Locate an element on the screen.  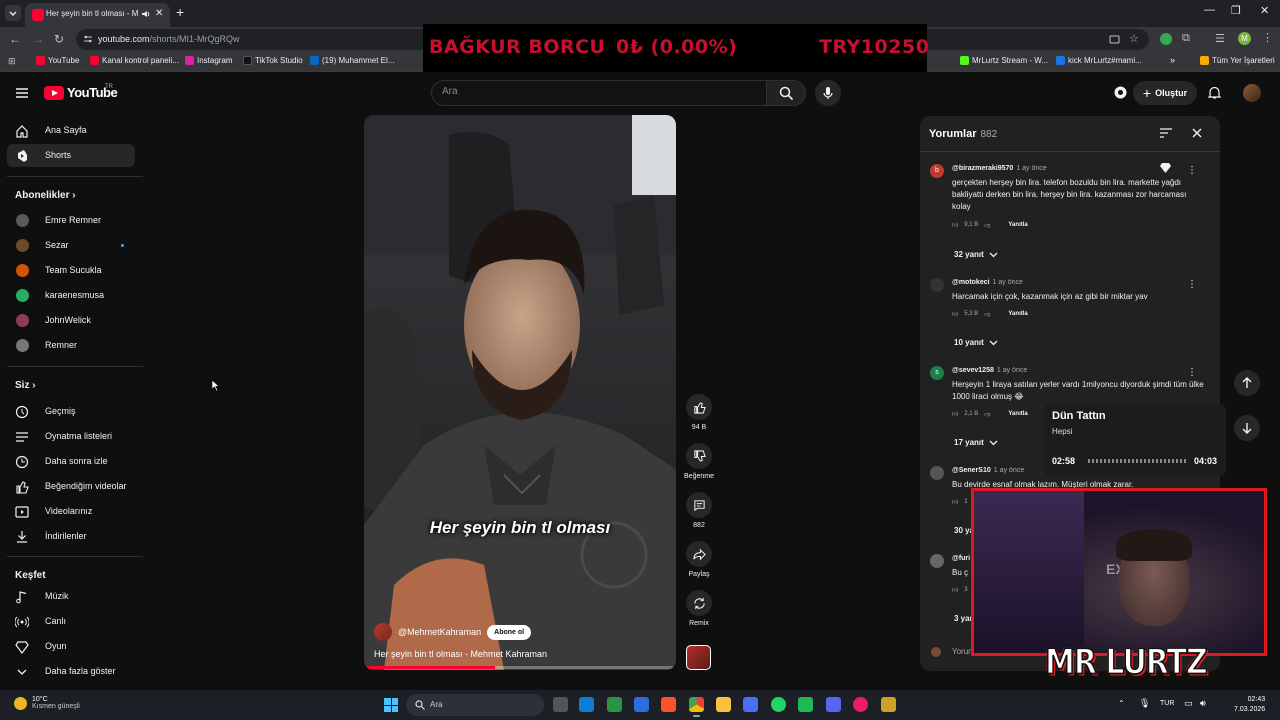
forward-icon: → is located at coordinates (38, 39).